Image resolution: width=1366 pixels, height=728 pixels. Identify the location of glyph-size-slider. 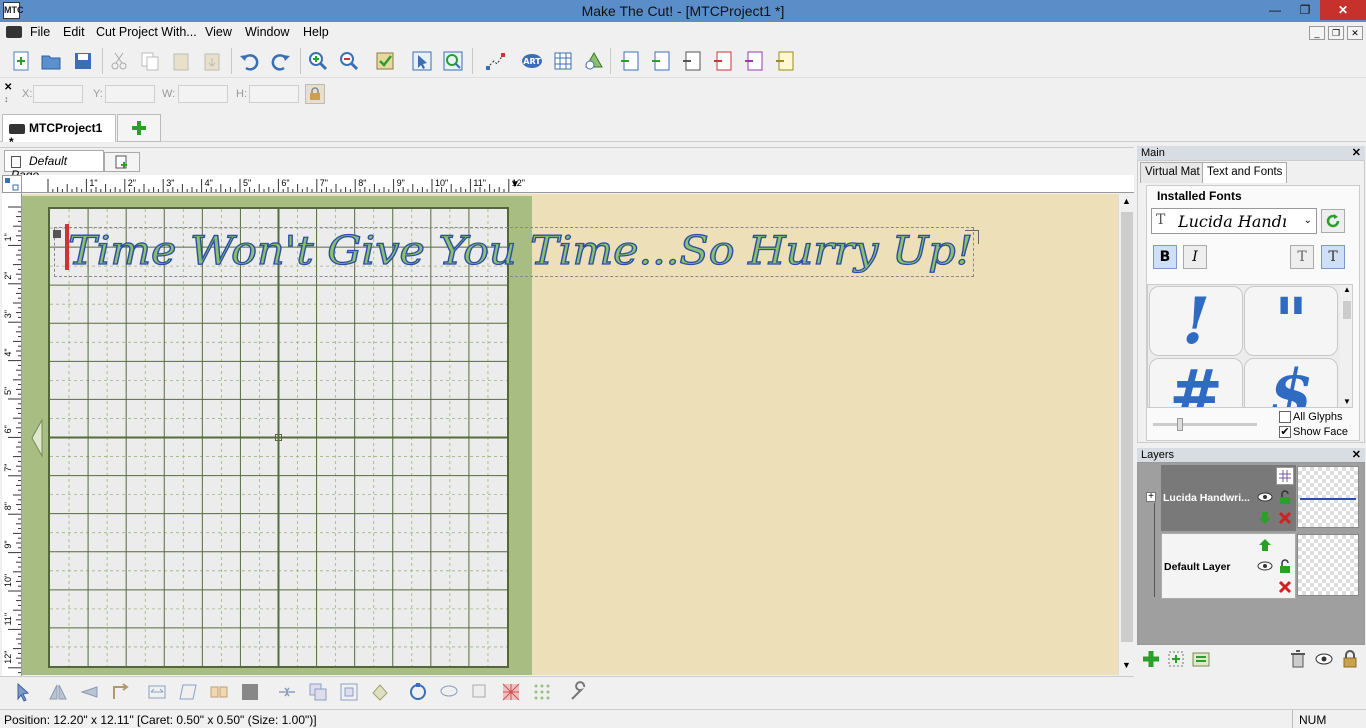
(1205, 424).